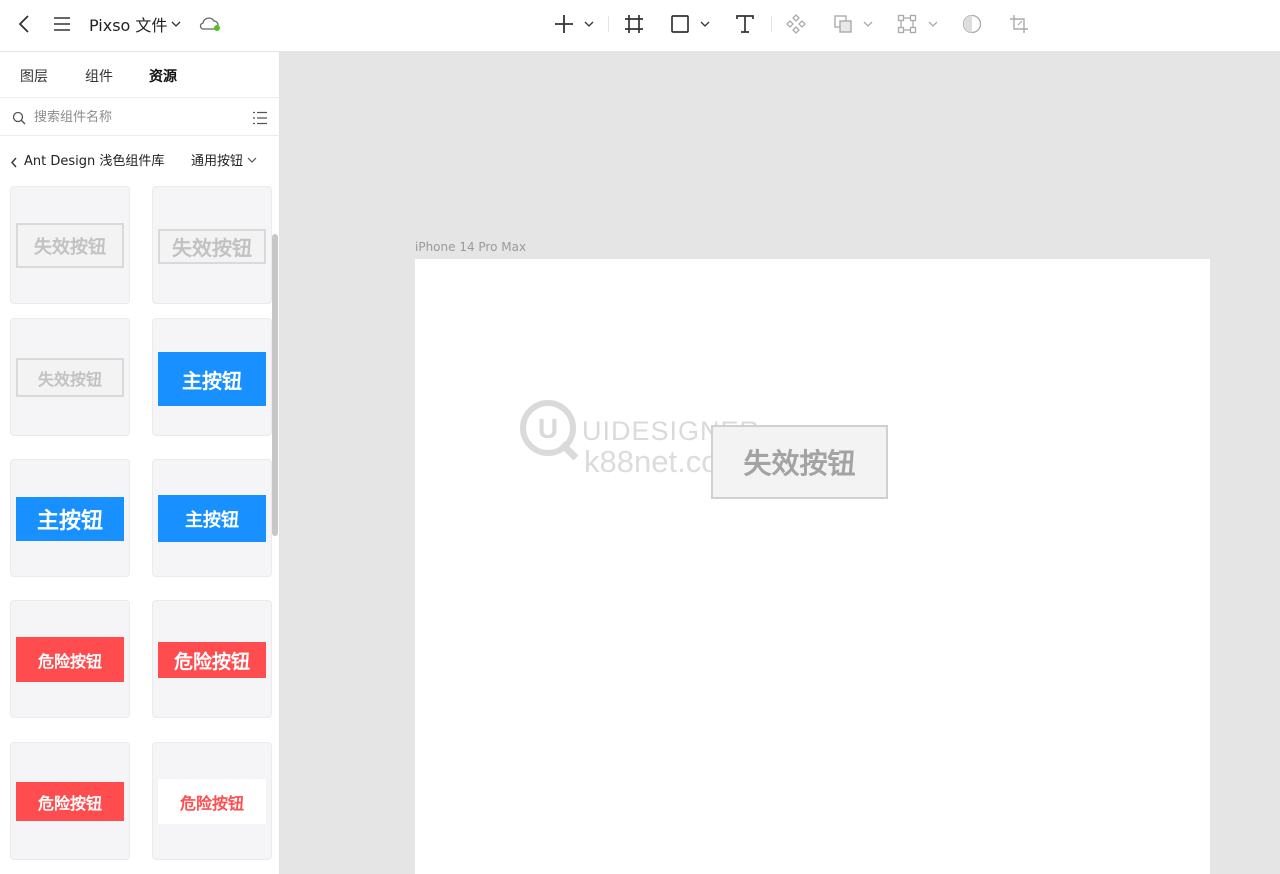 Image resolution: width=1280 pixels, height=874 pixels. I want to click on vector-network-button, so click(907, 24).